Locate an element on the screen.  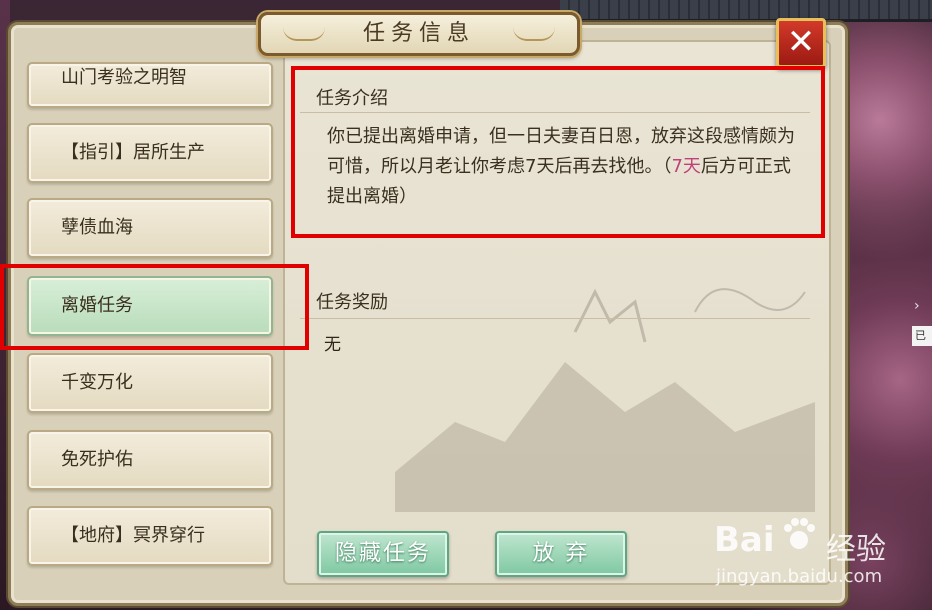
quest-item: 免死护佑 is located at coordinates (150, 460).